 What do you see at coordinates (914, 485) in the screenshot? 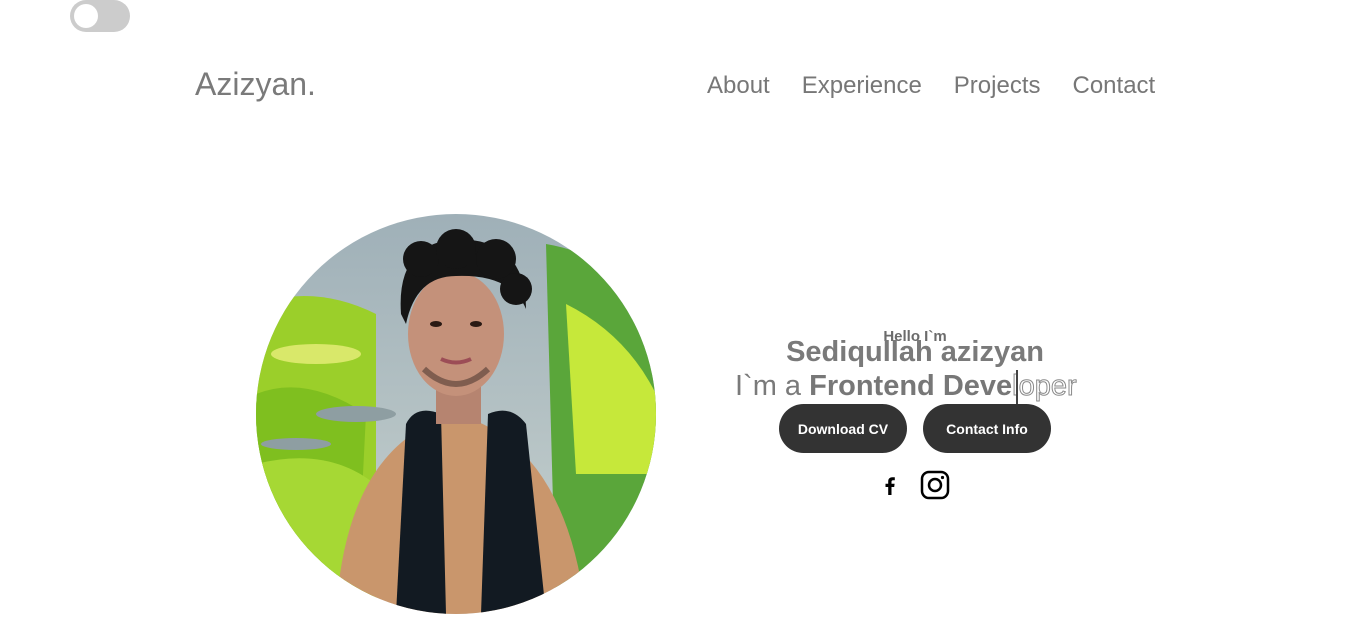
I see `social-links` at bounding box center [914, 485].